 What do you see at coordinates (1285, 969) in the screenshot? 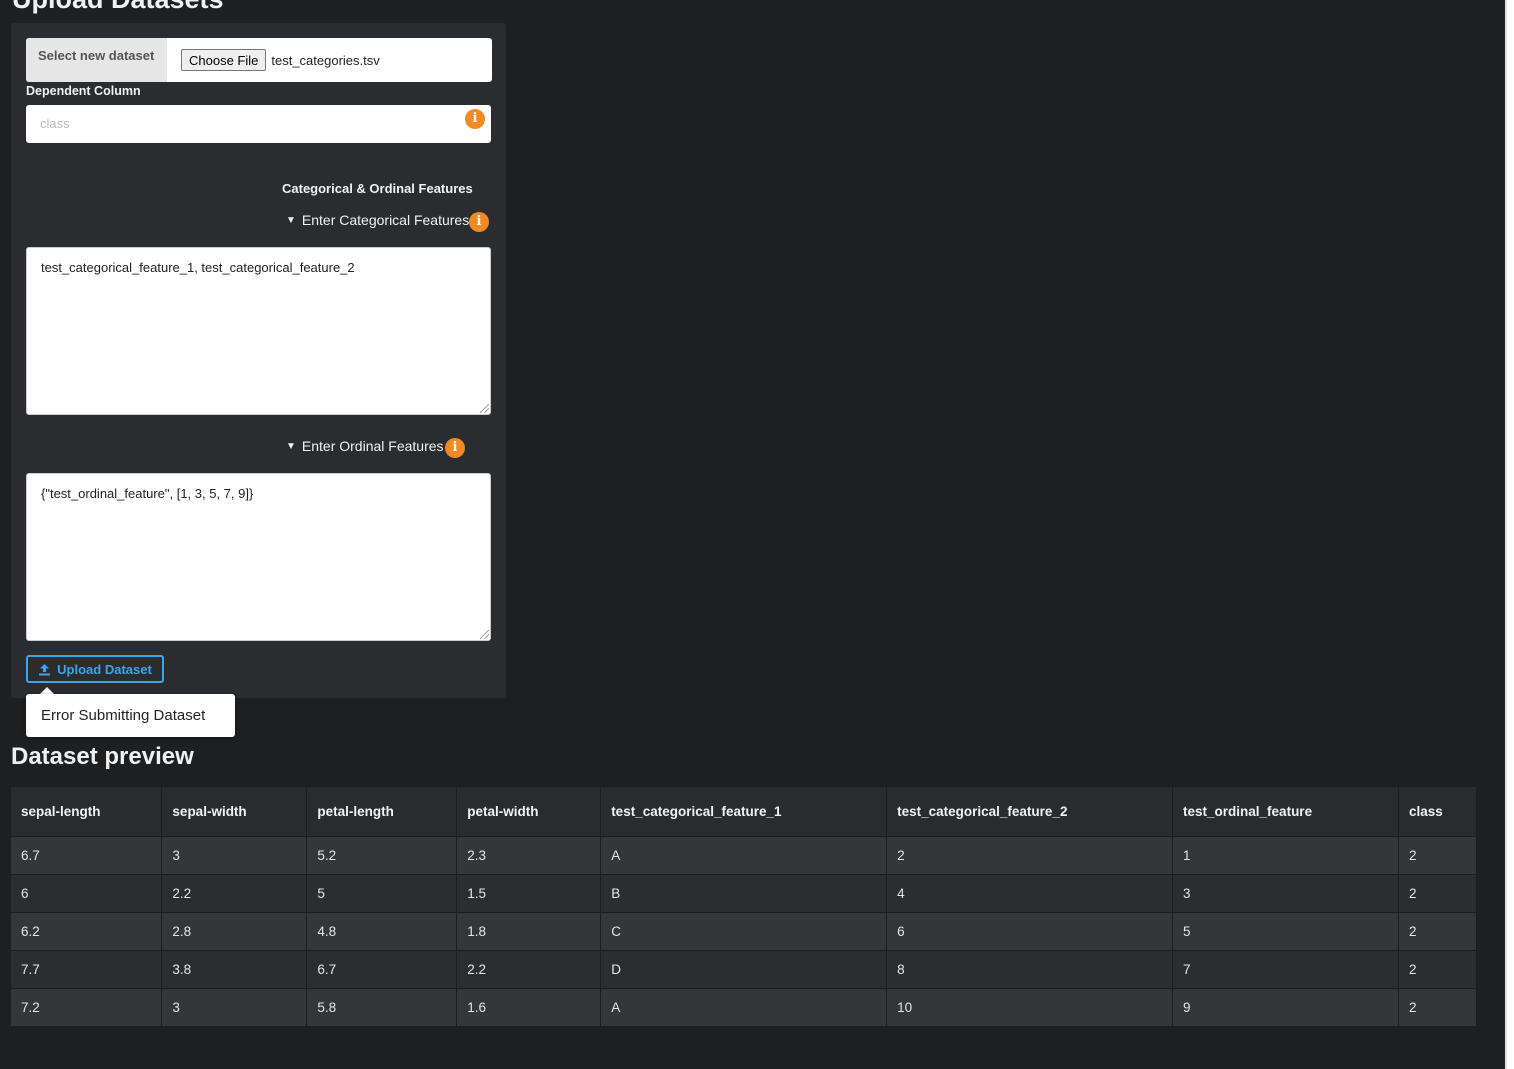
I see `table-cell: 7` at bounding box center [1285, 969].